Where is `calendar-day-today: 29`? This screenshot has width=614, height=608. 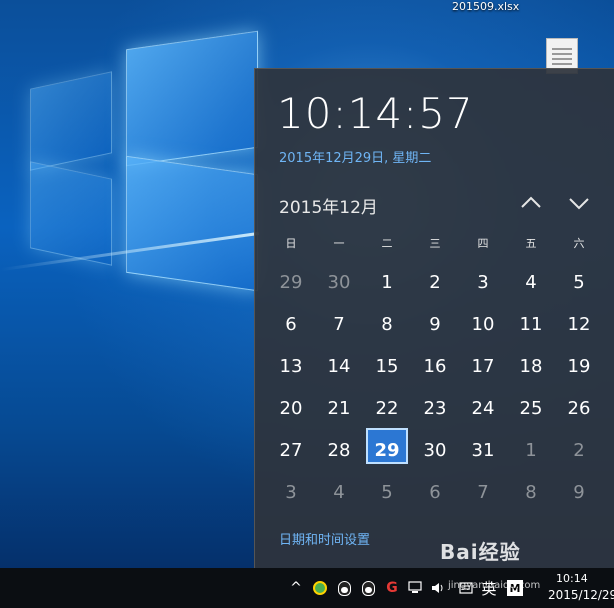
calendar-day-today: 29 is located at coordinates (387, 449).